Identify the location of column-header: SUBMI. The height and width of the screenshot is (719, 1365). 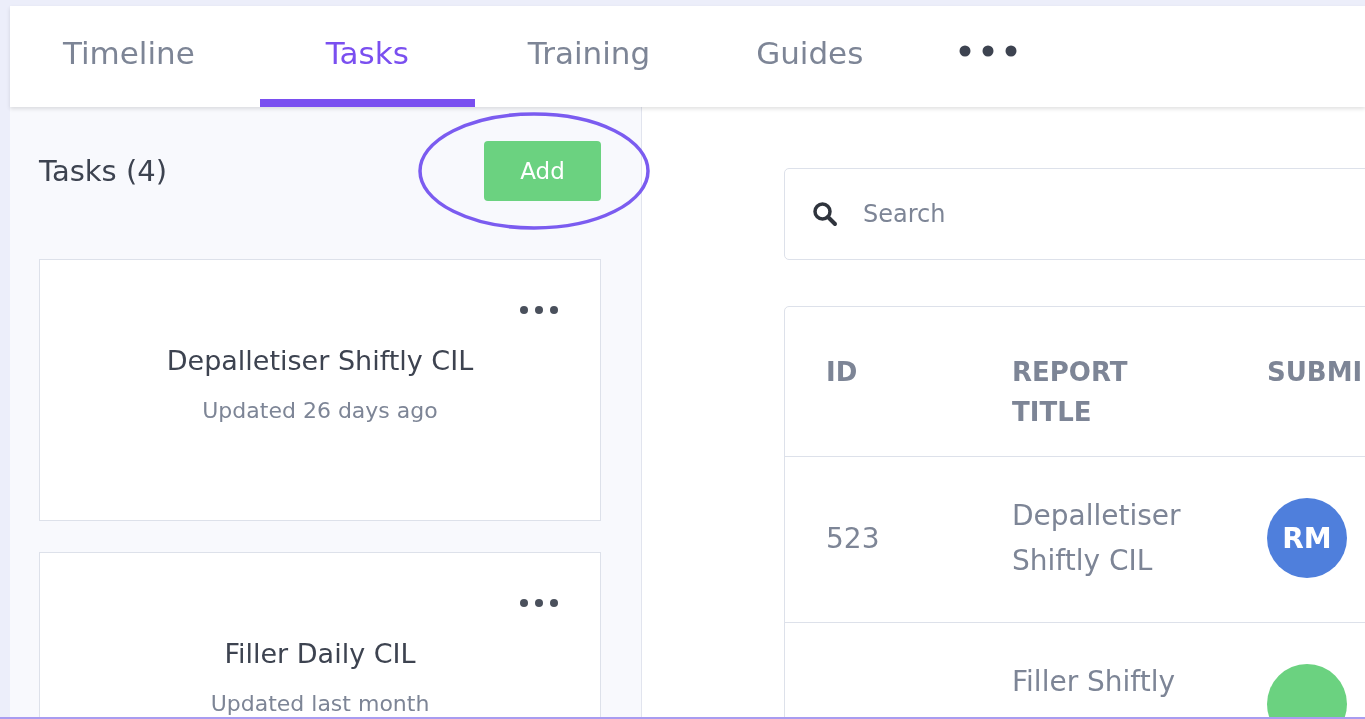
(1315, 372).